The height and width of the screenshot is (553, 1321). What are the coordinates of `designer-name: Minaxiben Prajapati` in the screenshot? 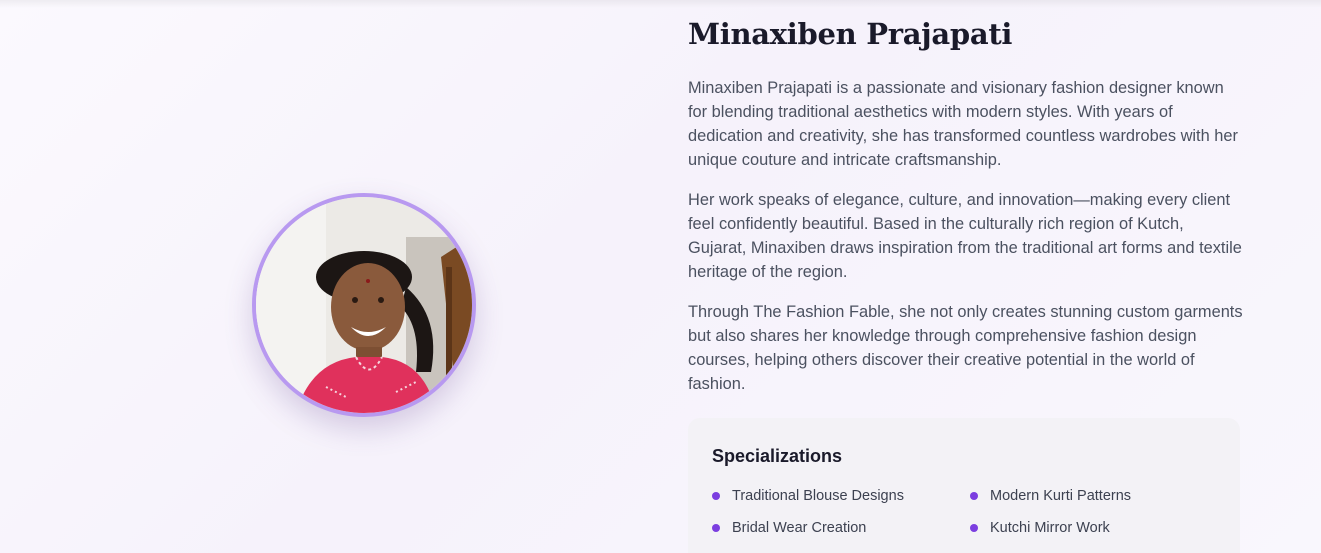 It's located at (850, 34).